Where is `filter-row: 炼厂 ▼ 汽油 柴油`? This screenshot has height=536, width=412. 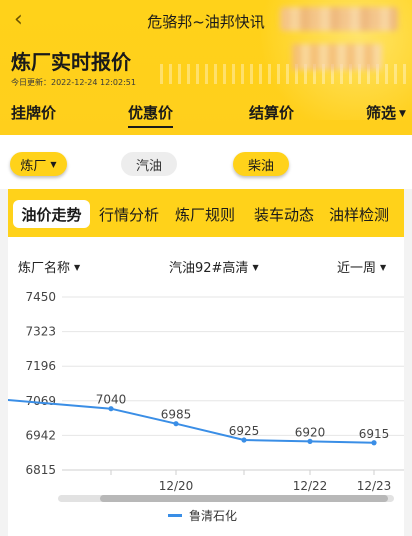 filter-row: 炼厂 ▼ 汽油 柴油 is located at coordinates (206, 162).